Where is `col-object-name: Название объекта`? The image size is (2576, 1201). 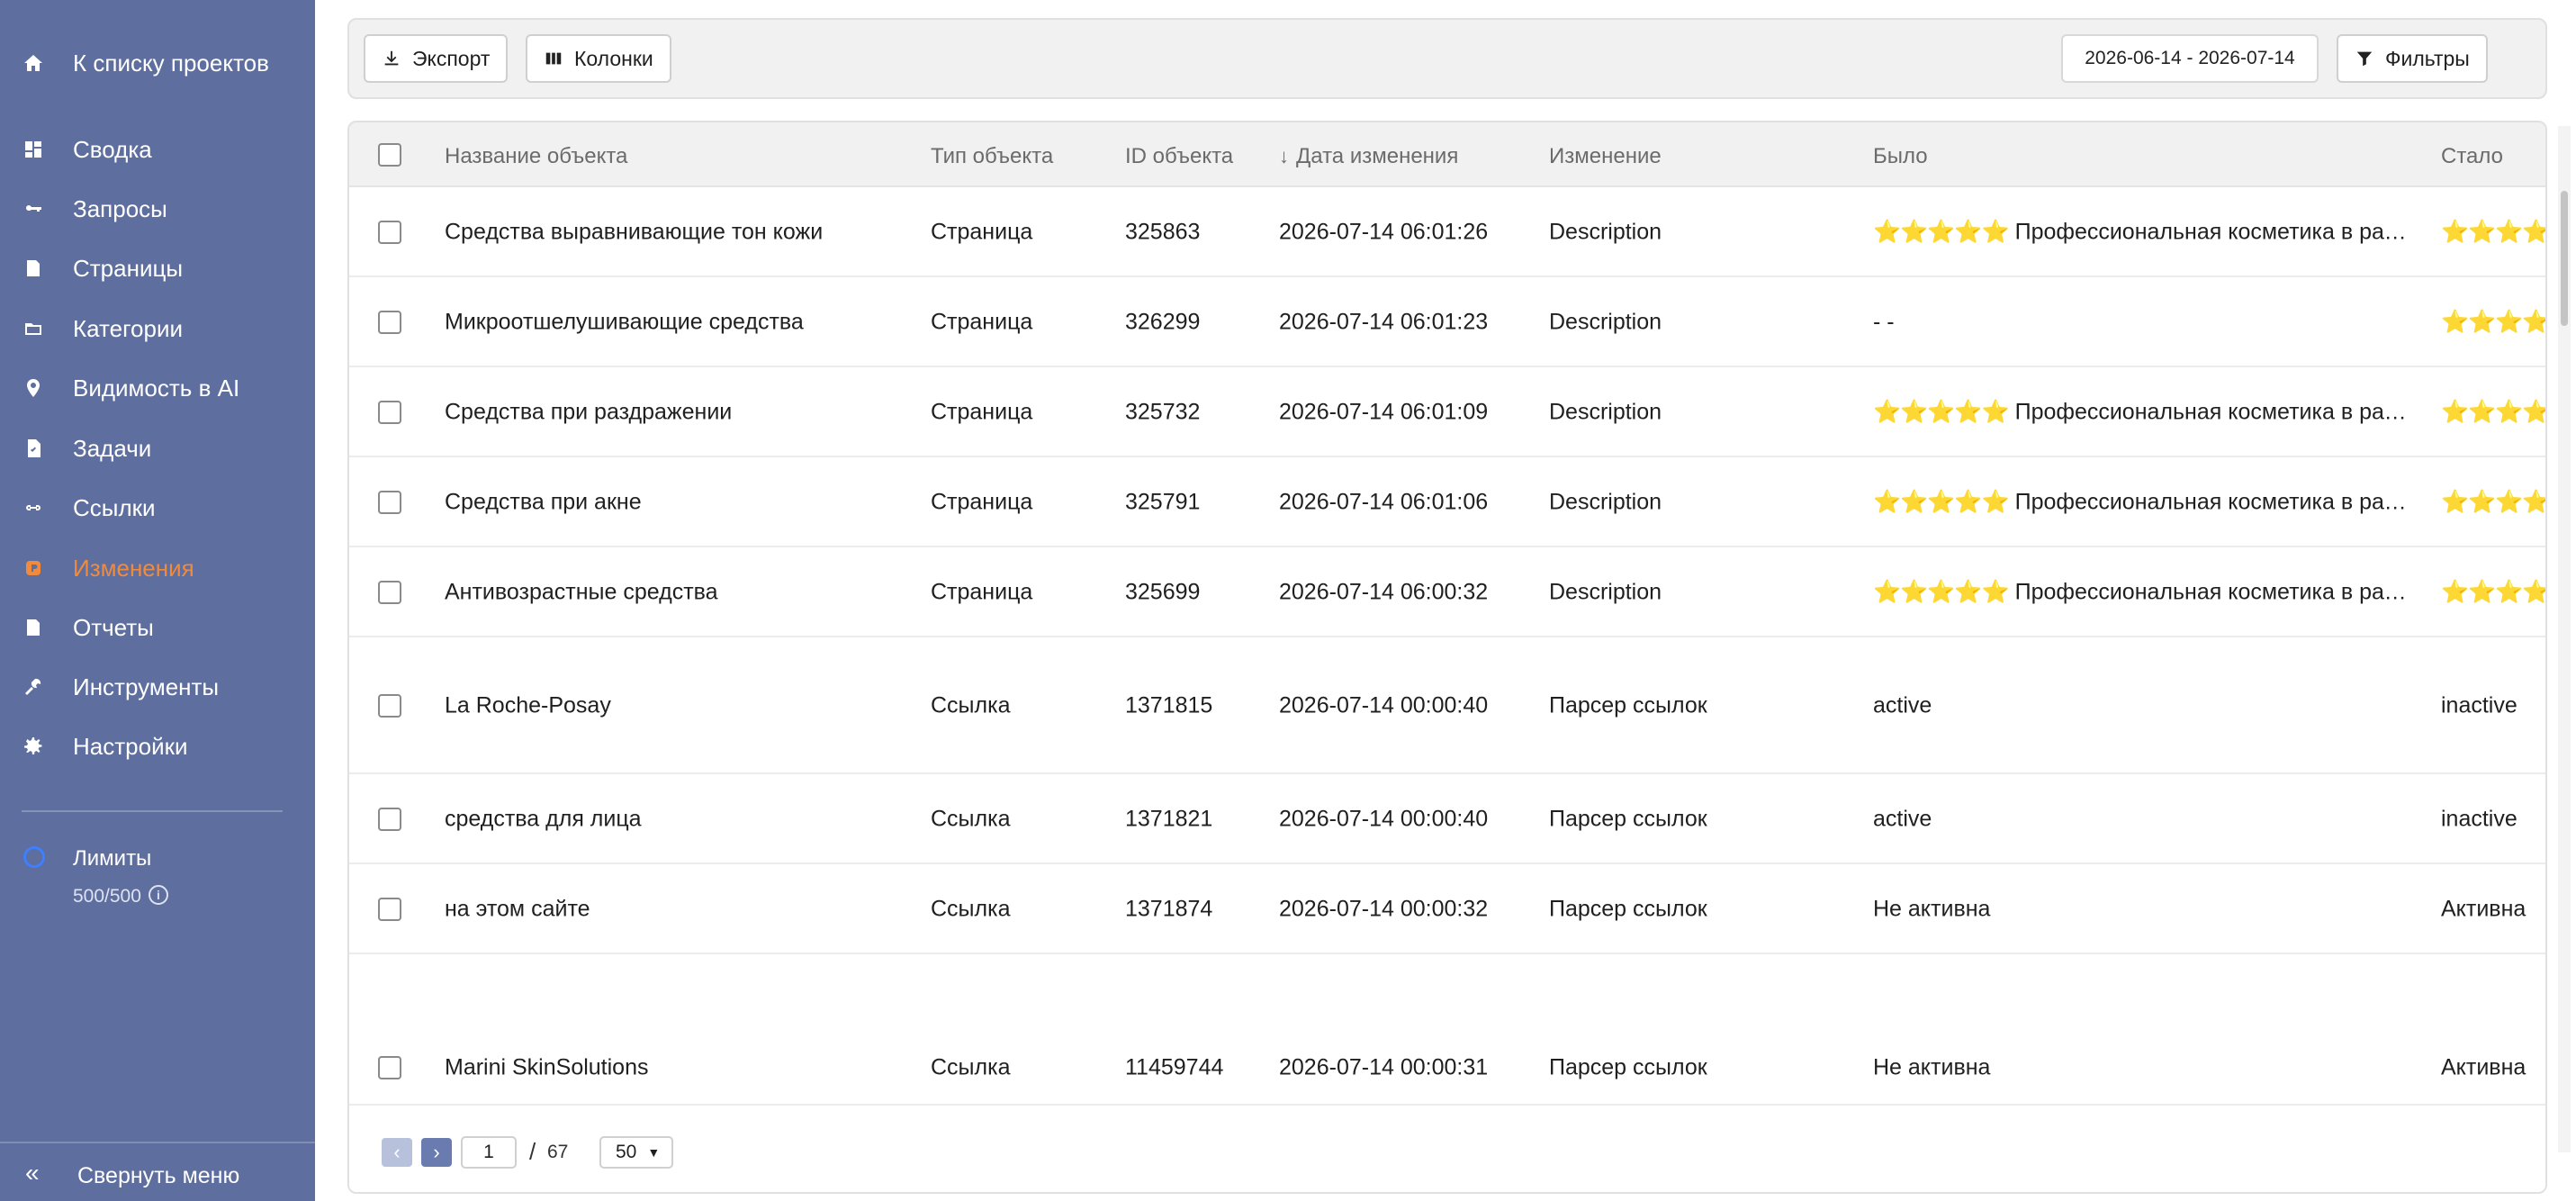
col-object-name: Название объекта is located at coordinates (536, 156).